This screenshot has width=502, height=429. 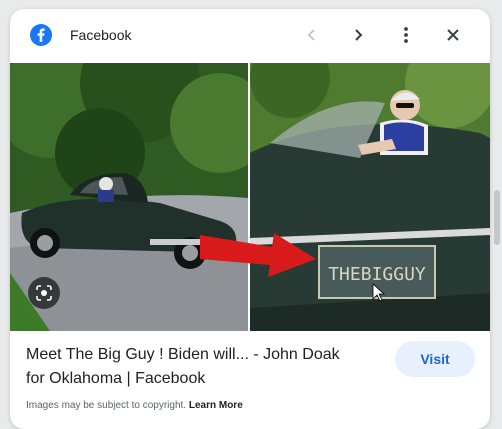 What do you see at coordinates (201, 379) in the screenshot?
I see `result-title-line-2: for Oklahoma | Facebook` at bounding box center [201, 379].